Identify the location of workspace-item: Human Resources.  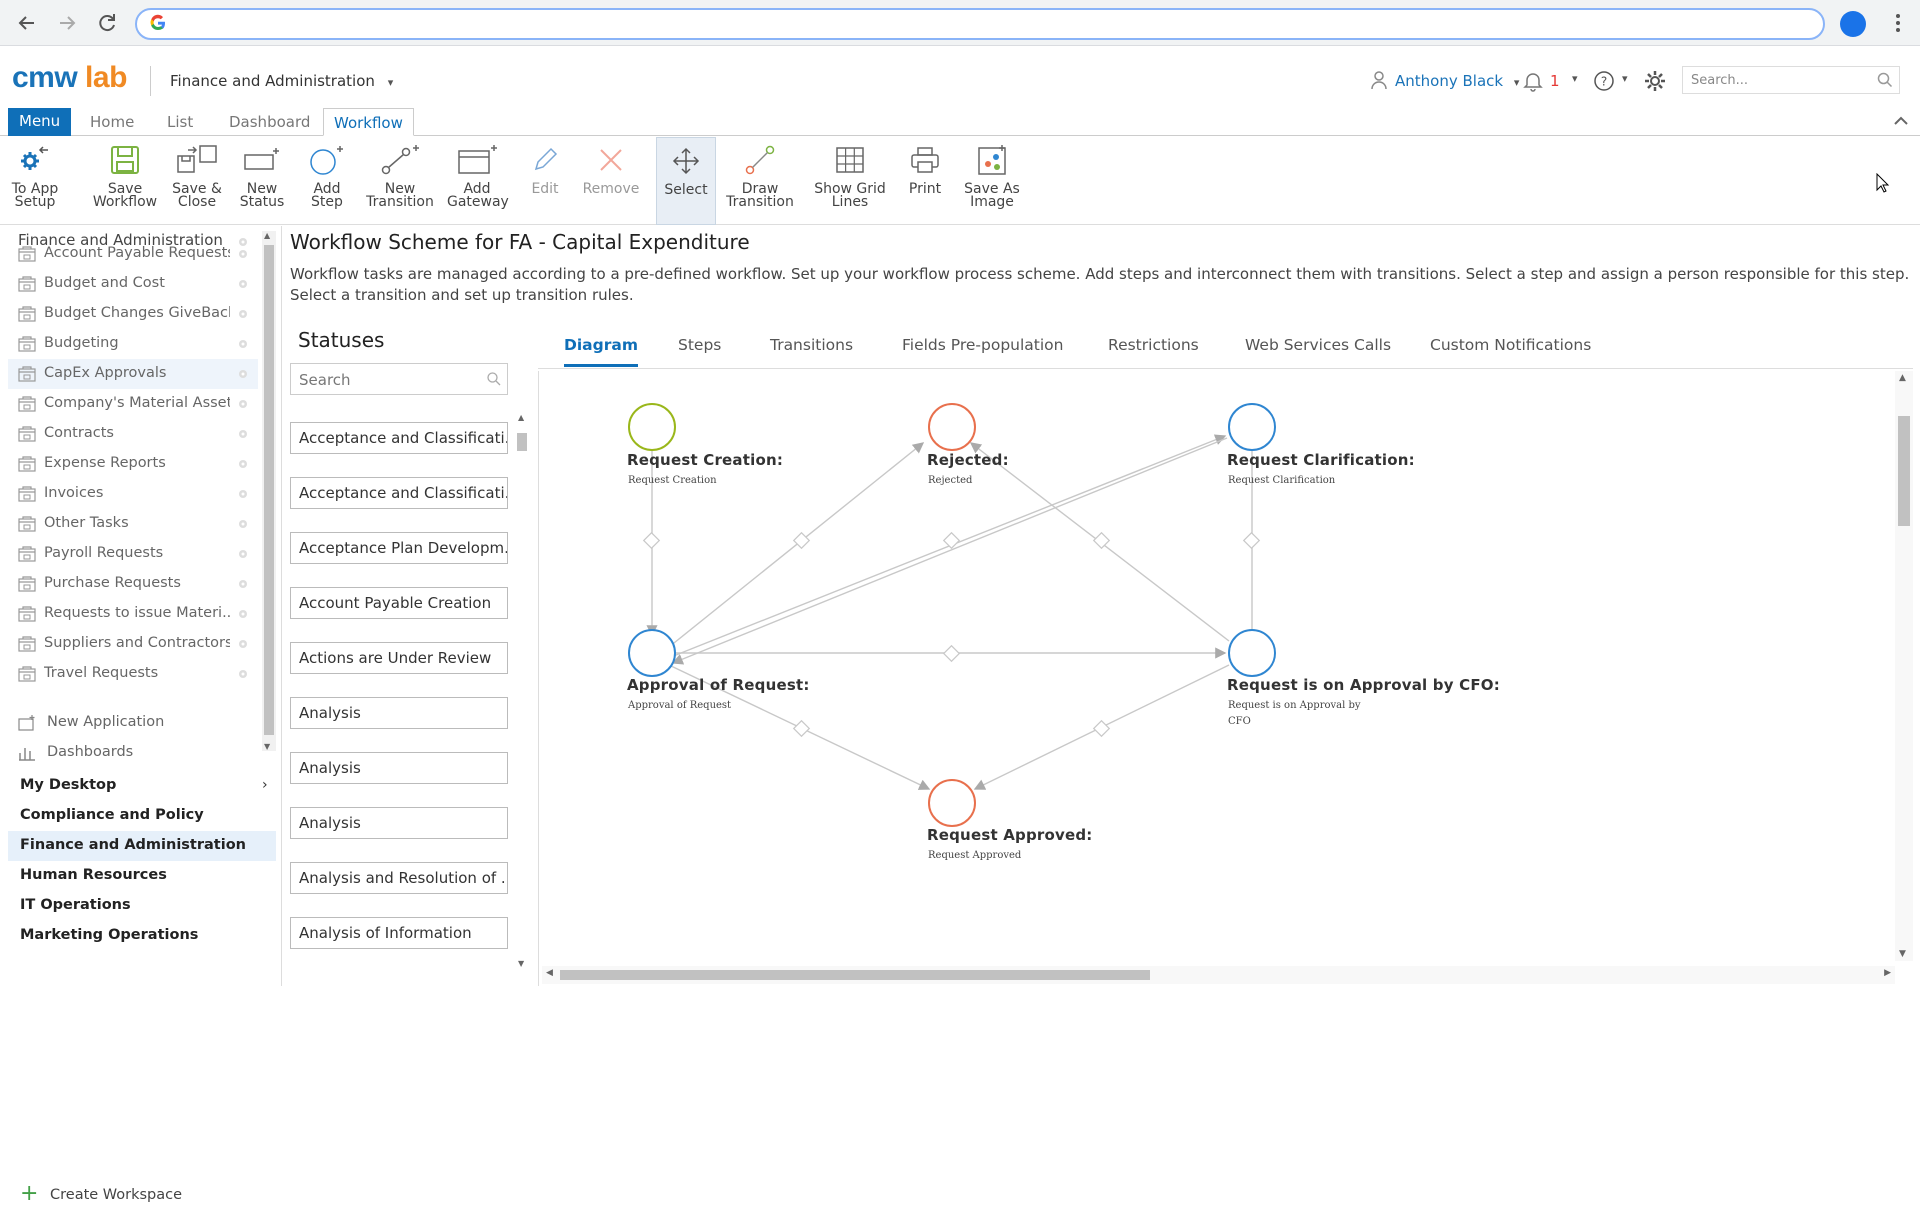
(142, 876).